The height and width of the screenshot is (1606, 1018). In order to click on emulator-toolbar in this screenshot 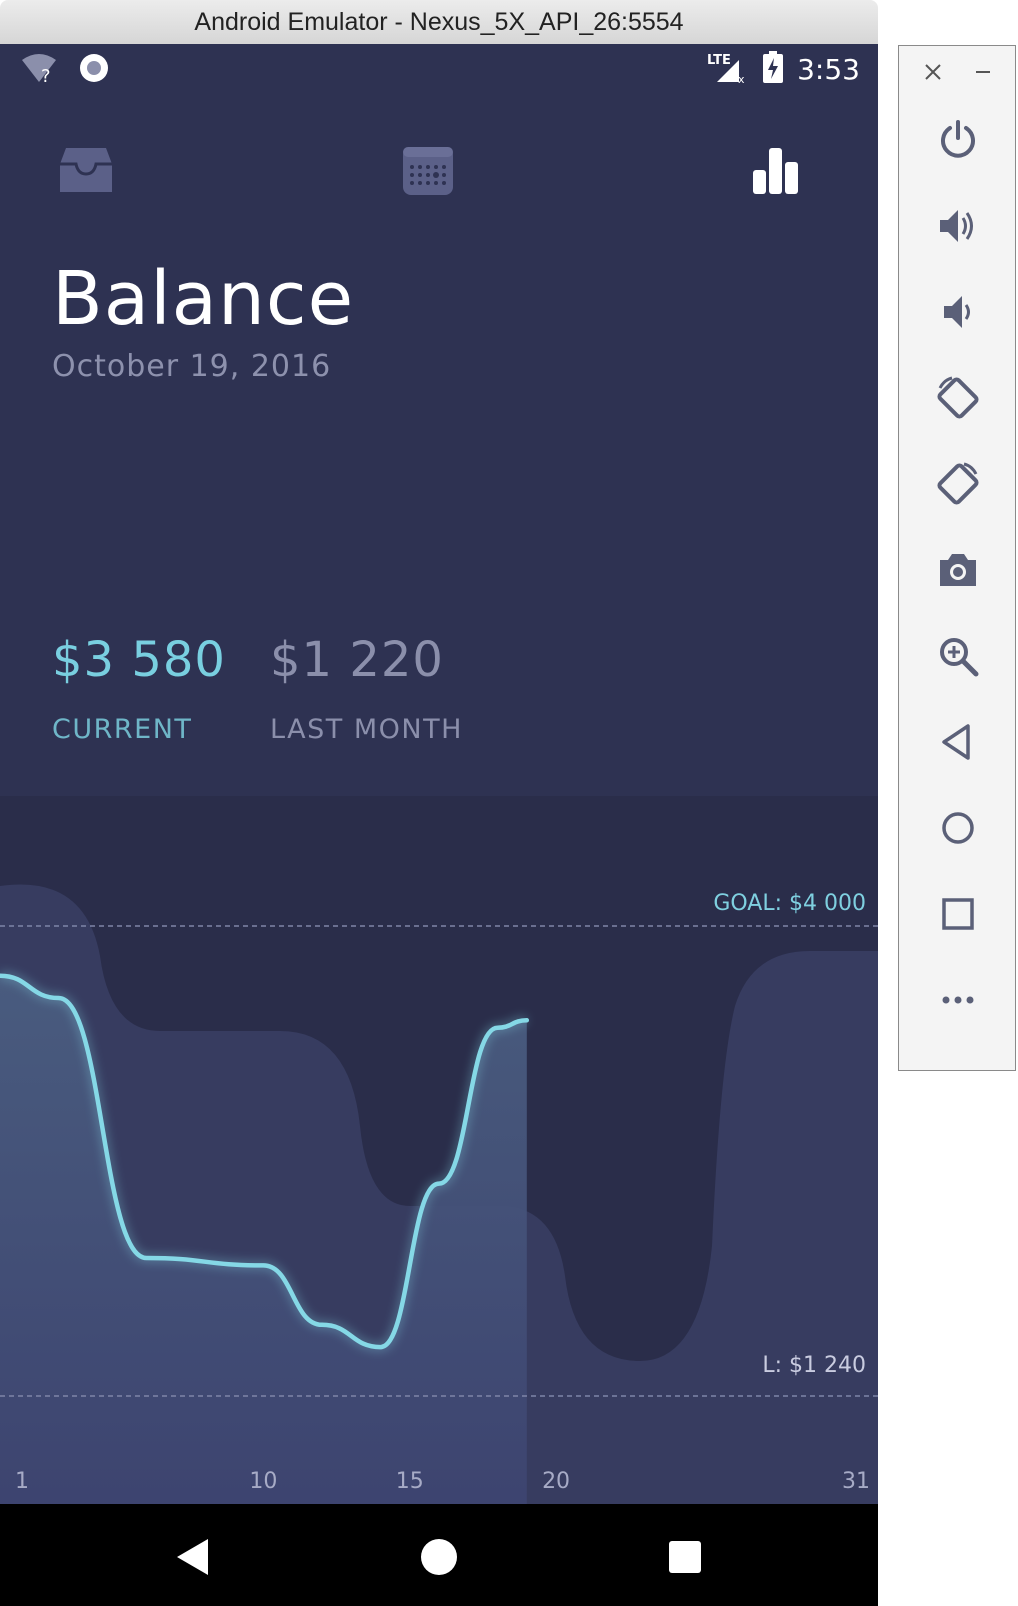, I will do `click(957, 558)`.